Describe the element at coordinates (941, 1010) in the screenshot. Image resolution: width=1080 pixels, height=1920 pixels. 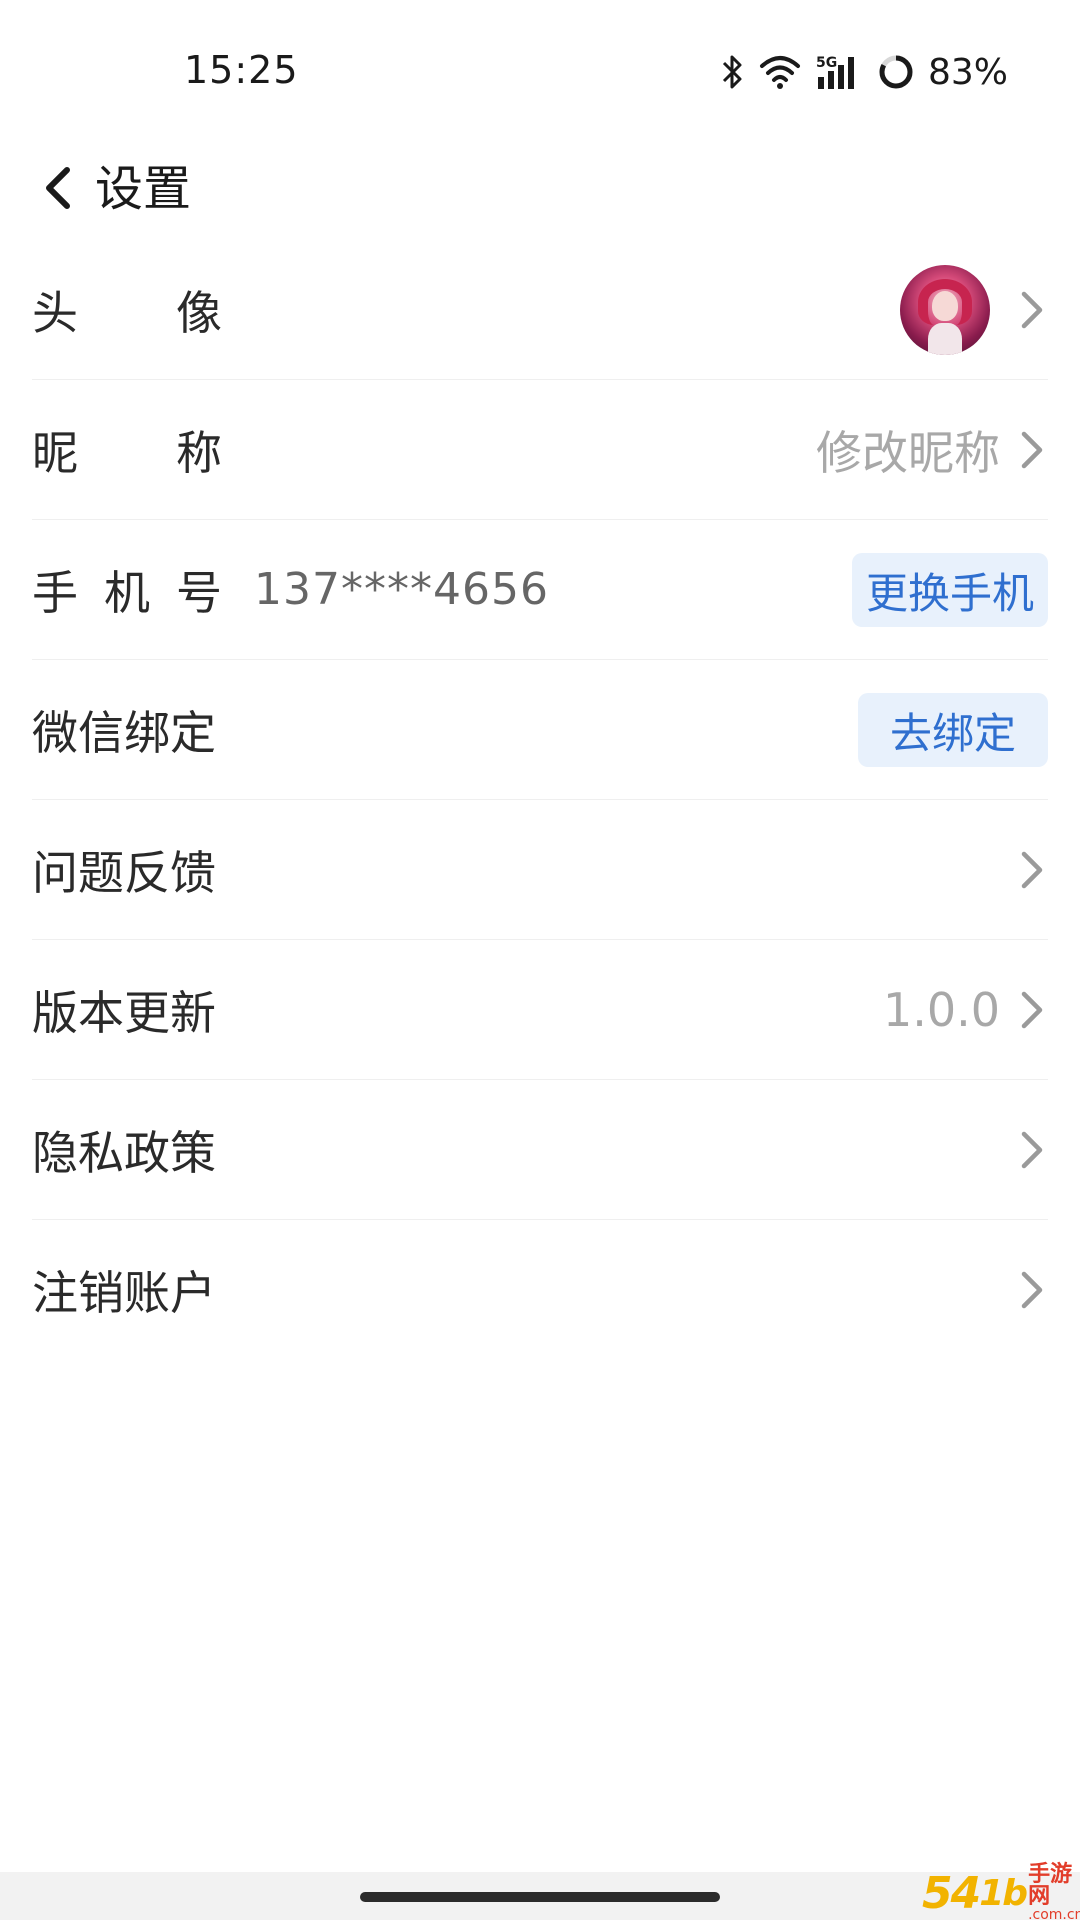
I see `version-value: 1.0.0` at that location.